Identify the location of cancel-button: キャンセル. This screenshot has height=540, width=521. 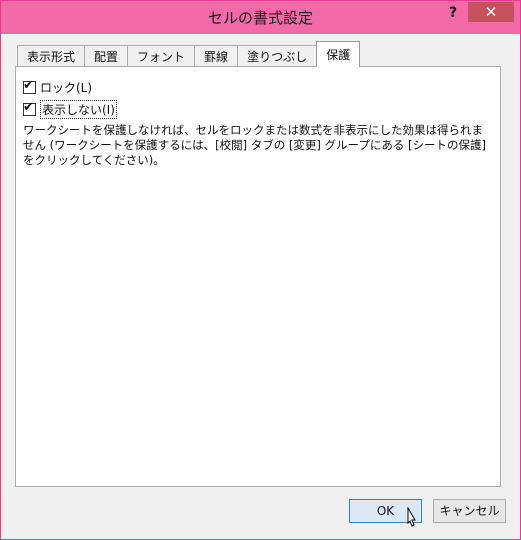
(469, 511).